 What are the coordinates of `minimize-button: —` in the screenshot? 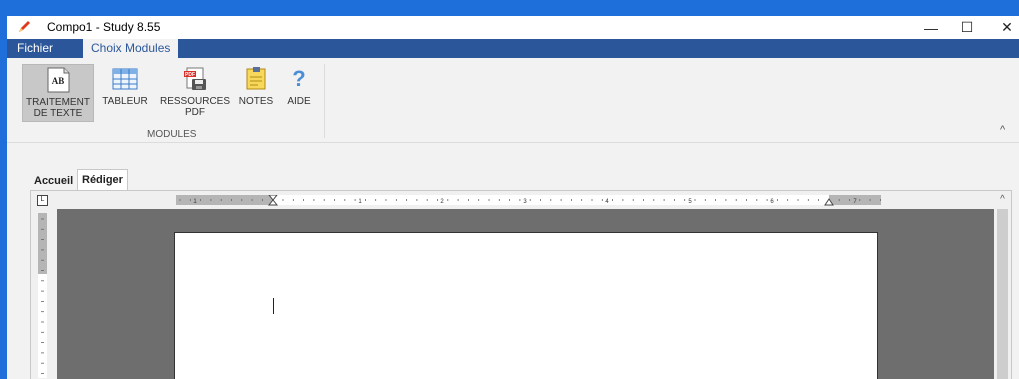 It's located at (931, 27).